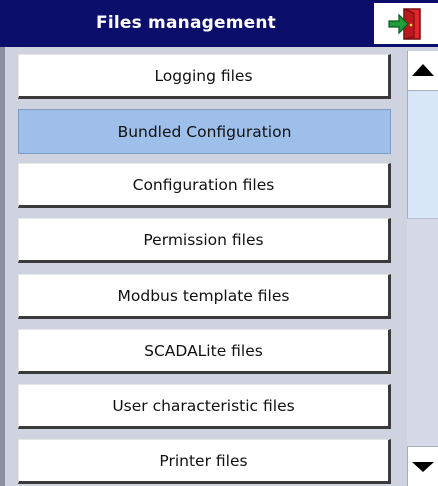 The height and width of the screenshot is (486, 438). I want to click on title-bar: Files management, so click(219, 23).